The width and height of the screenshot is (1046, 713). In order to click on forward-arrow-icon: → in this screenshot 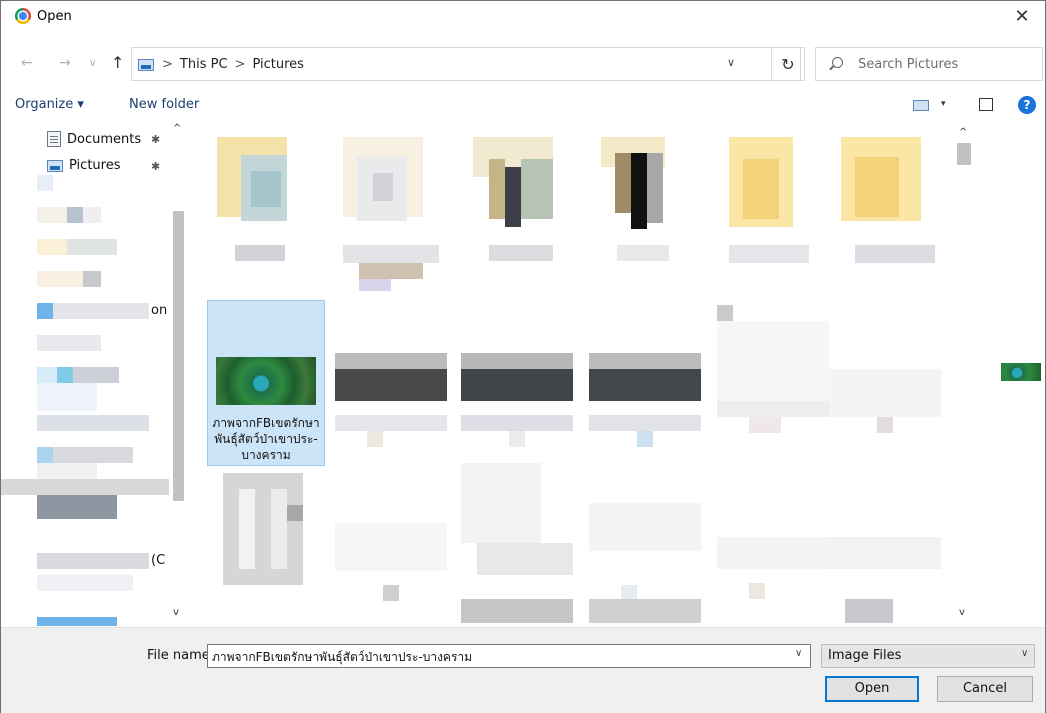, I will do `click(65, 63)`.